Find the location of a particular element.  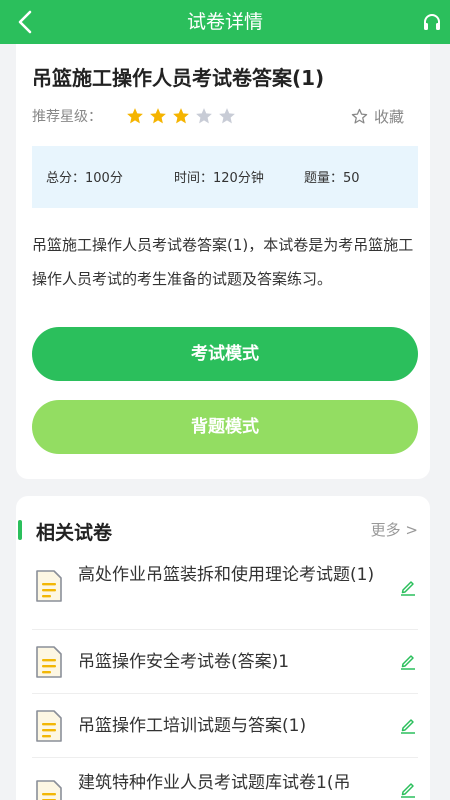

exam-mode-button: 考试模式 is located at coordinates (225, 354).